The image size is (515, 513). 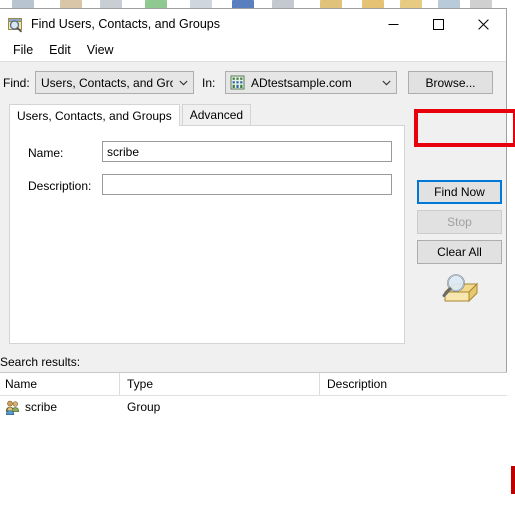 What do you see at coordinates (60, 50) in the screenshot?
I see `menu-edit: Edit` at bounding box center [60, 50].